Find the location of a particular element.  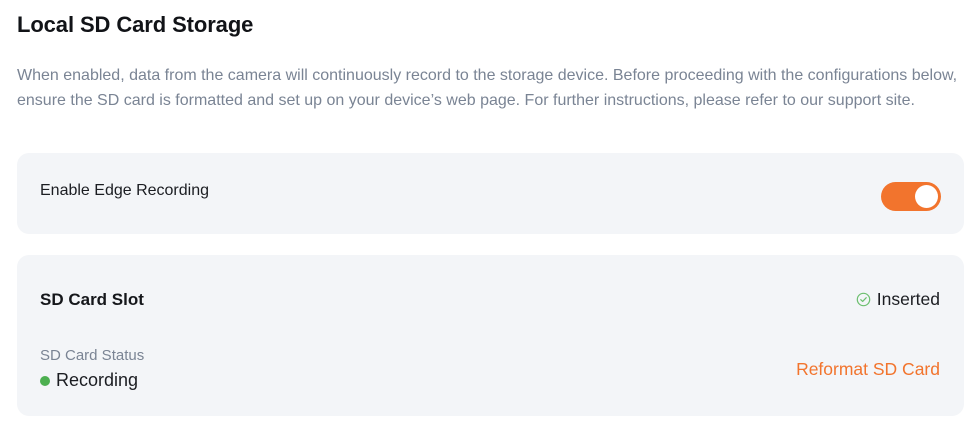

sd-card-slot-state: Inserted is located at coordinates (898, 299).